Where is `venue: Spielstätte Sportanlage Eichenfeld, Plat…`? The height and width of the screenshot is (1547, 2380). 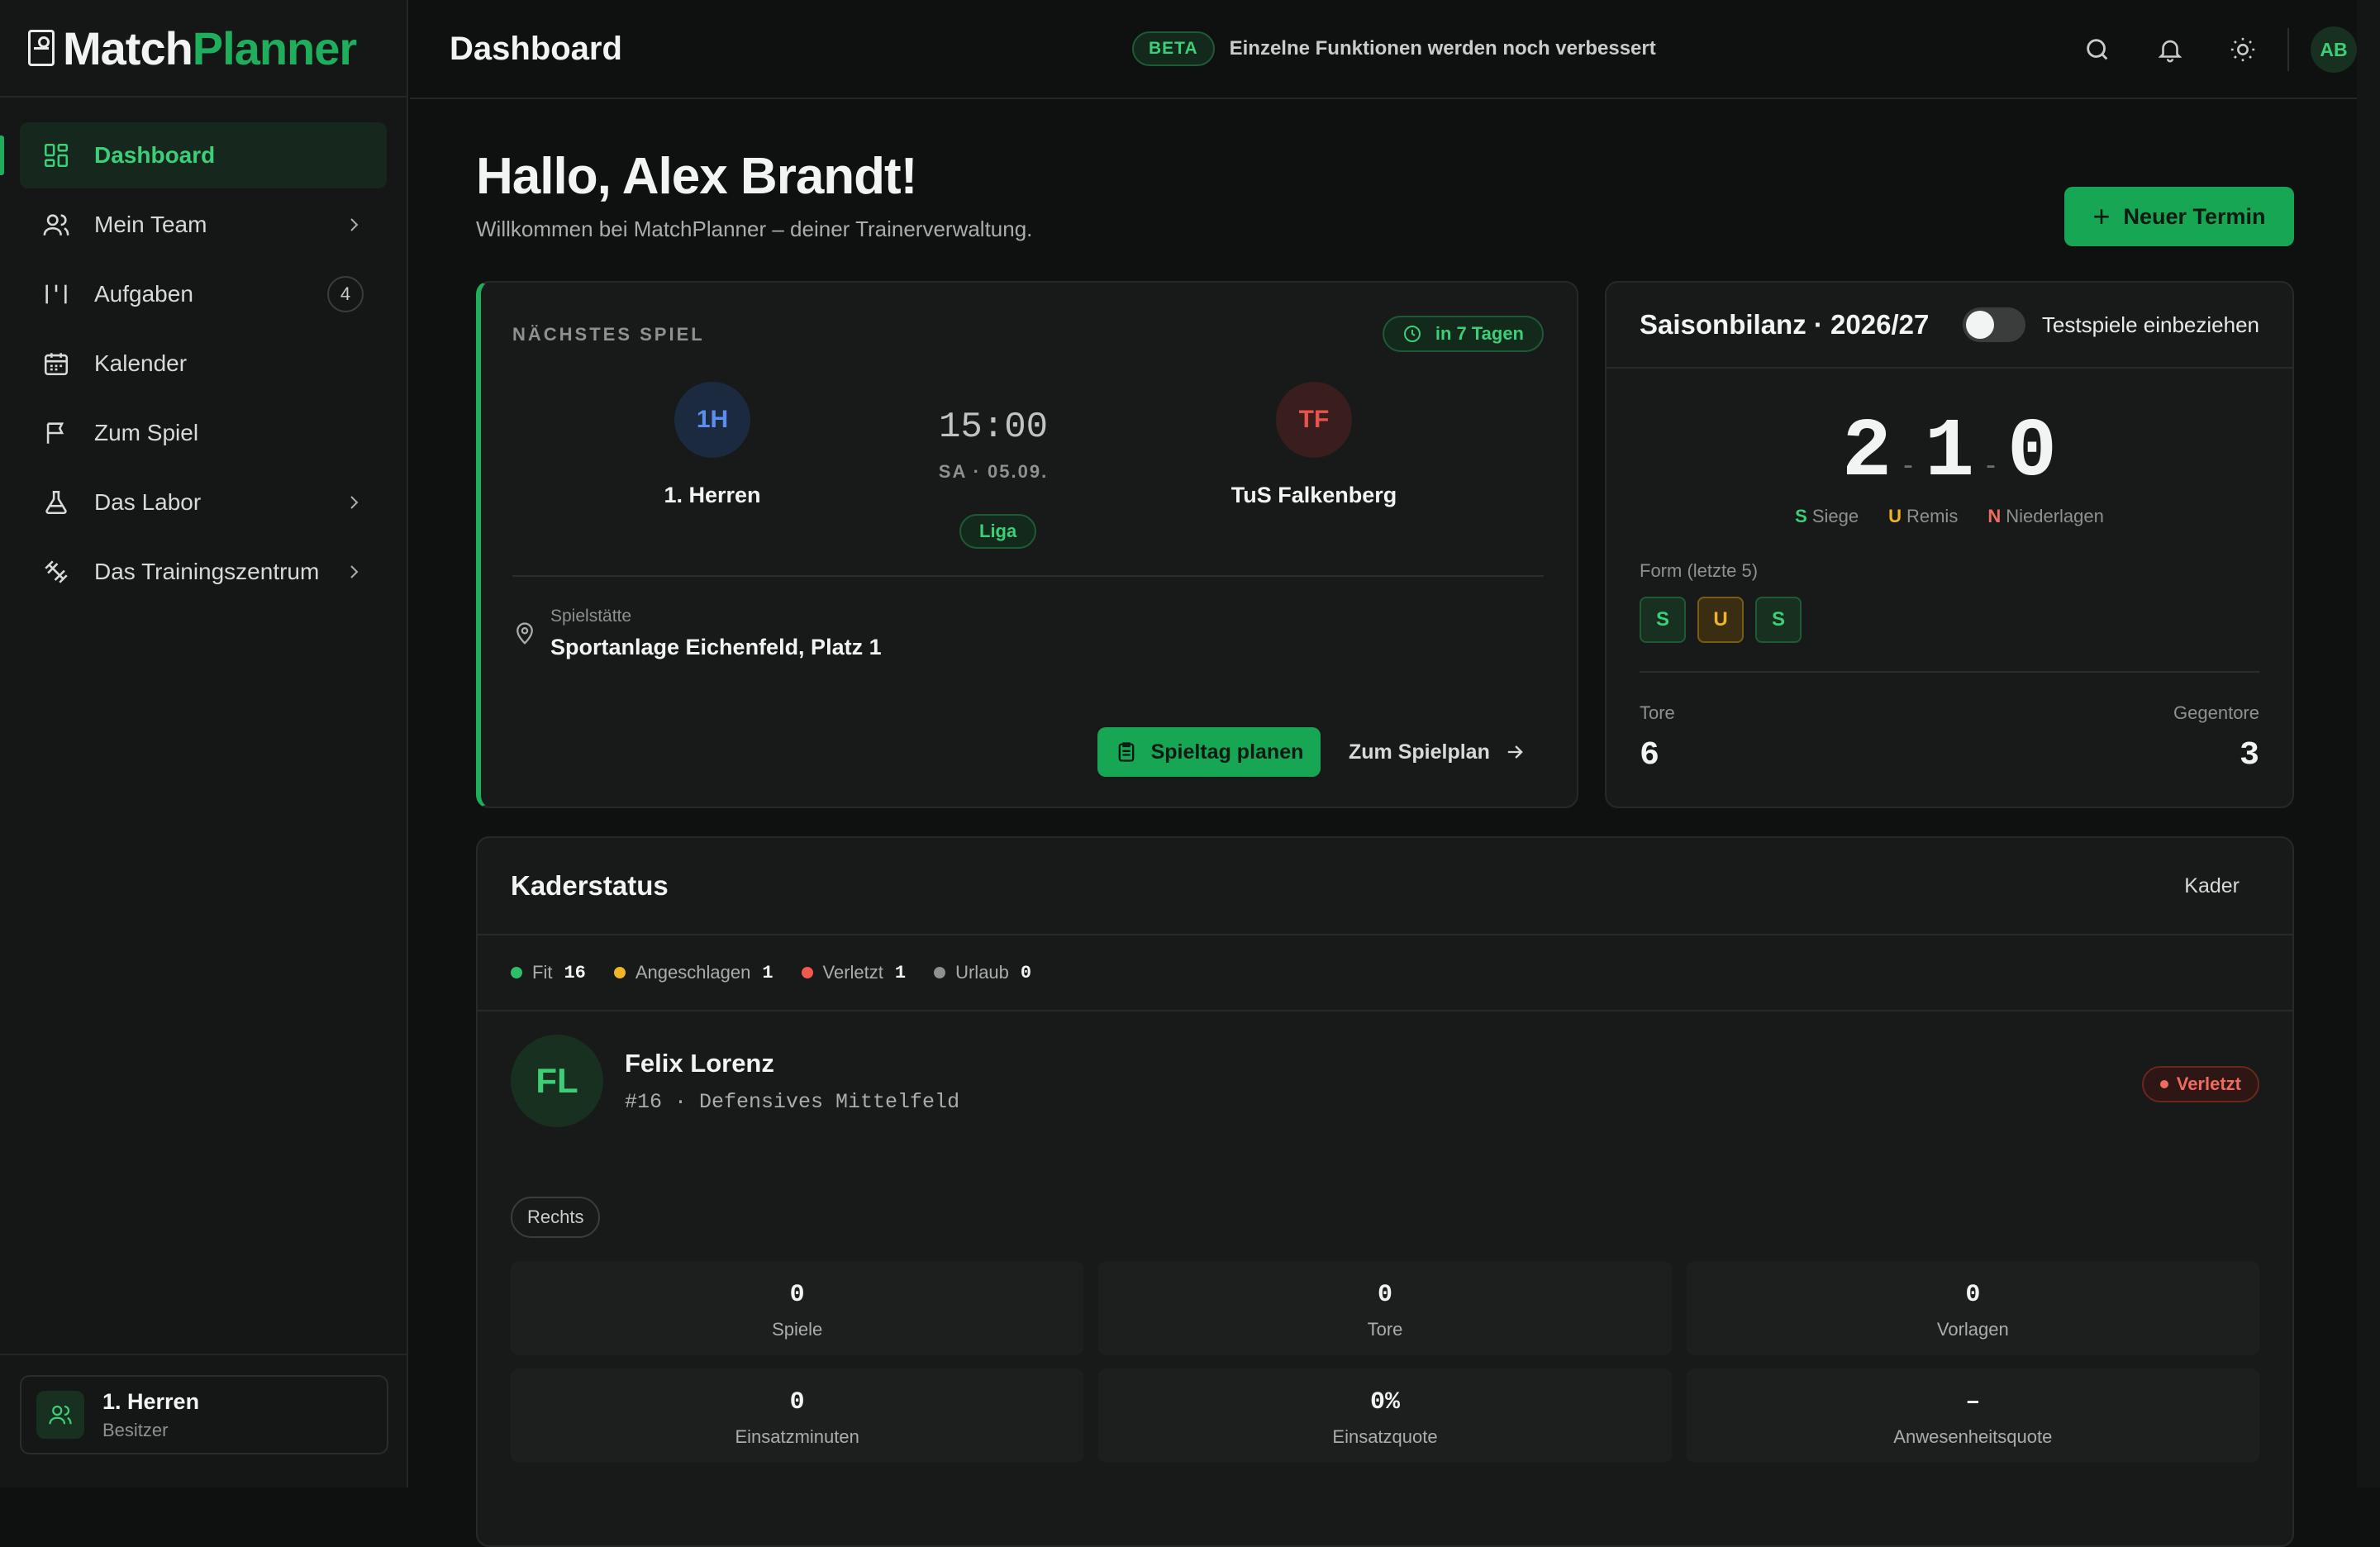
venue: Spielstätte Sportanlage Eichenfeld, Plat… is located at coordinates (697, 633).